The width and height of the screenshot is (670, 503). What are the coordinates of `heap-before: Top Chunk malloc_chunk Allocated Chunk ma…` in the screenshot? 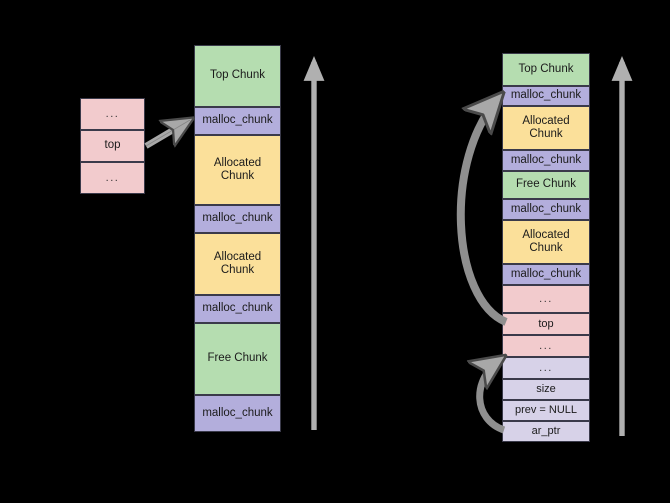 It's located at (237, 238).